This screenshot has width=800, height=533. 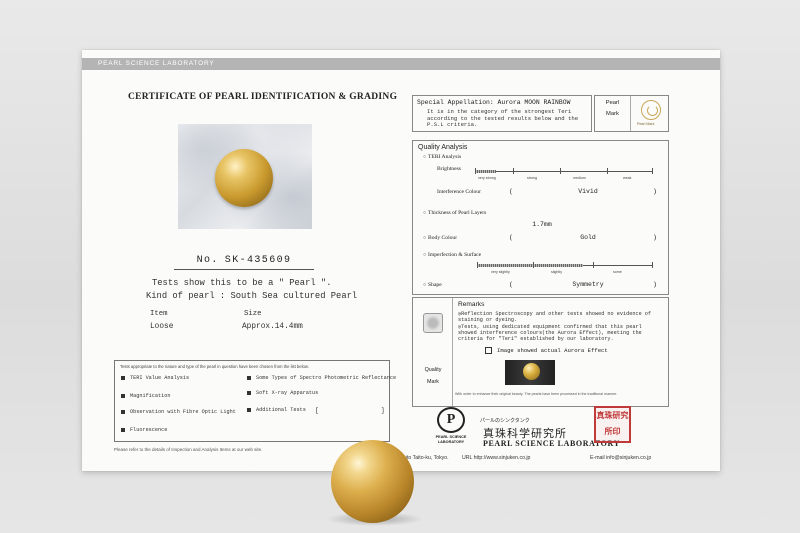 I want to click on photo-pearl-image, so click(x=244, y=178).